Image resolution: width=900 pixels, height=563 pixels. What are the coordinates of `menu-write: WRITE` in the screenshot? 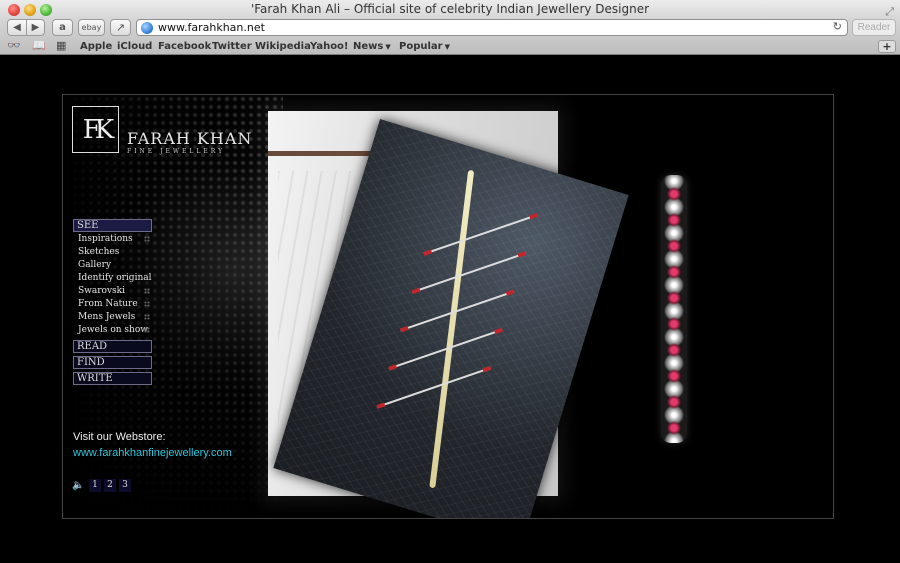 It's located at (112, 378).